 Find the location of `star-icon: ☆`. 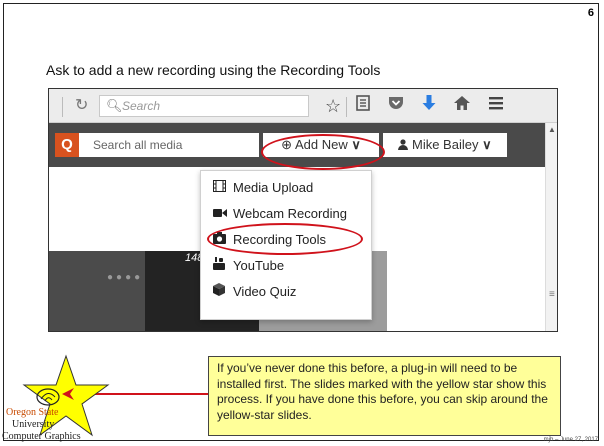

star-icon: ☆ is located at coordinates (333, 106).